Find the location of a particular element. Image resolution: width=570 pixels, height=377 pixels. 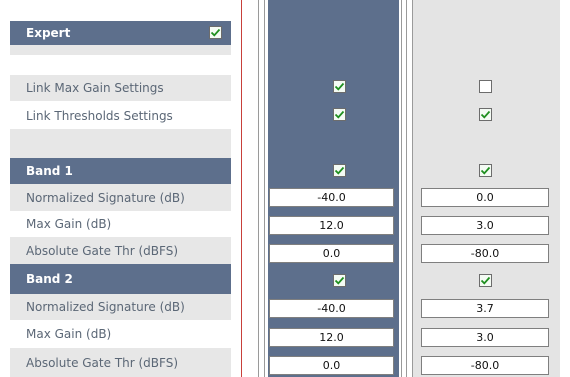

band1-checkbox-col2 is located at coordinates (485, 170).